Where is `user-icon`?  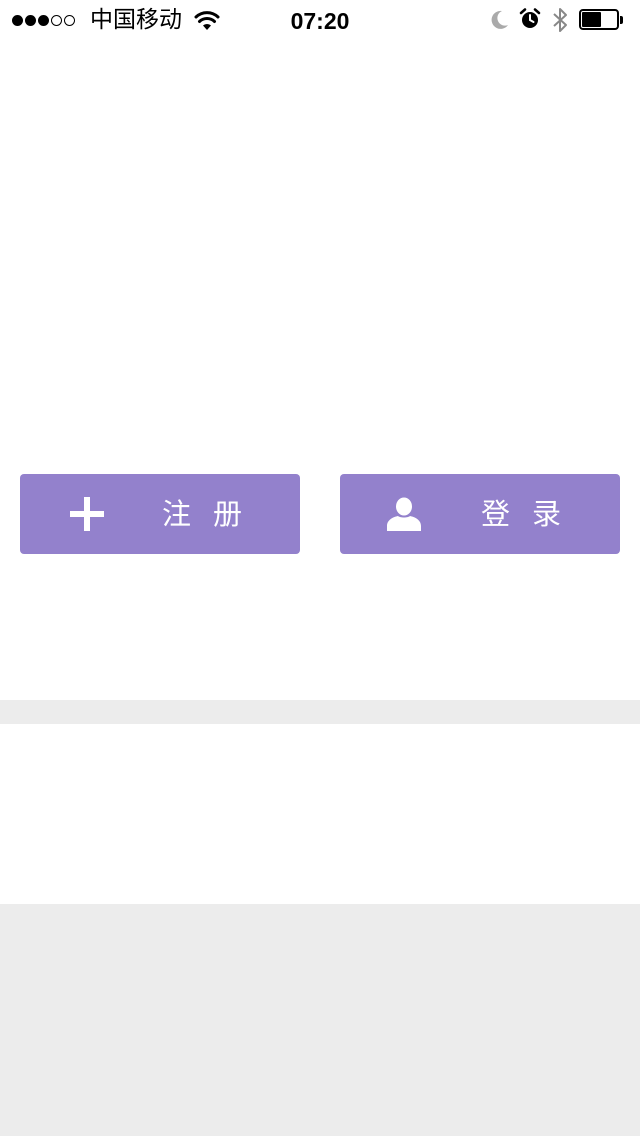 user-icon is located at coordinates (404, 514).